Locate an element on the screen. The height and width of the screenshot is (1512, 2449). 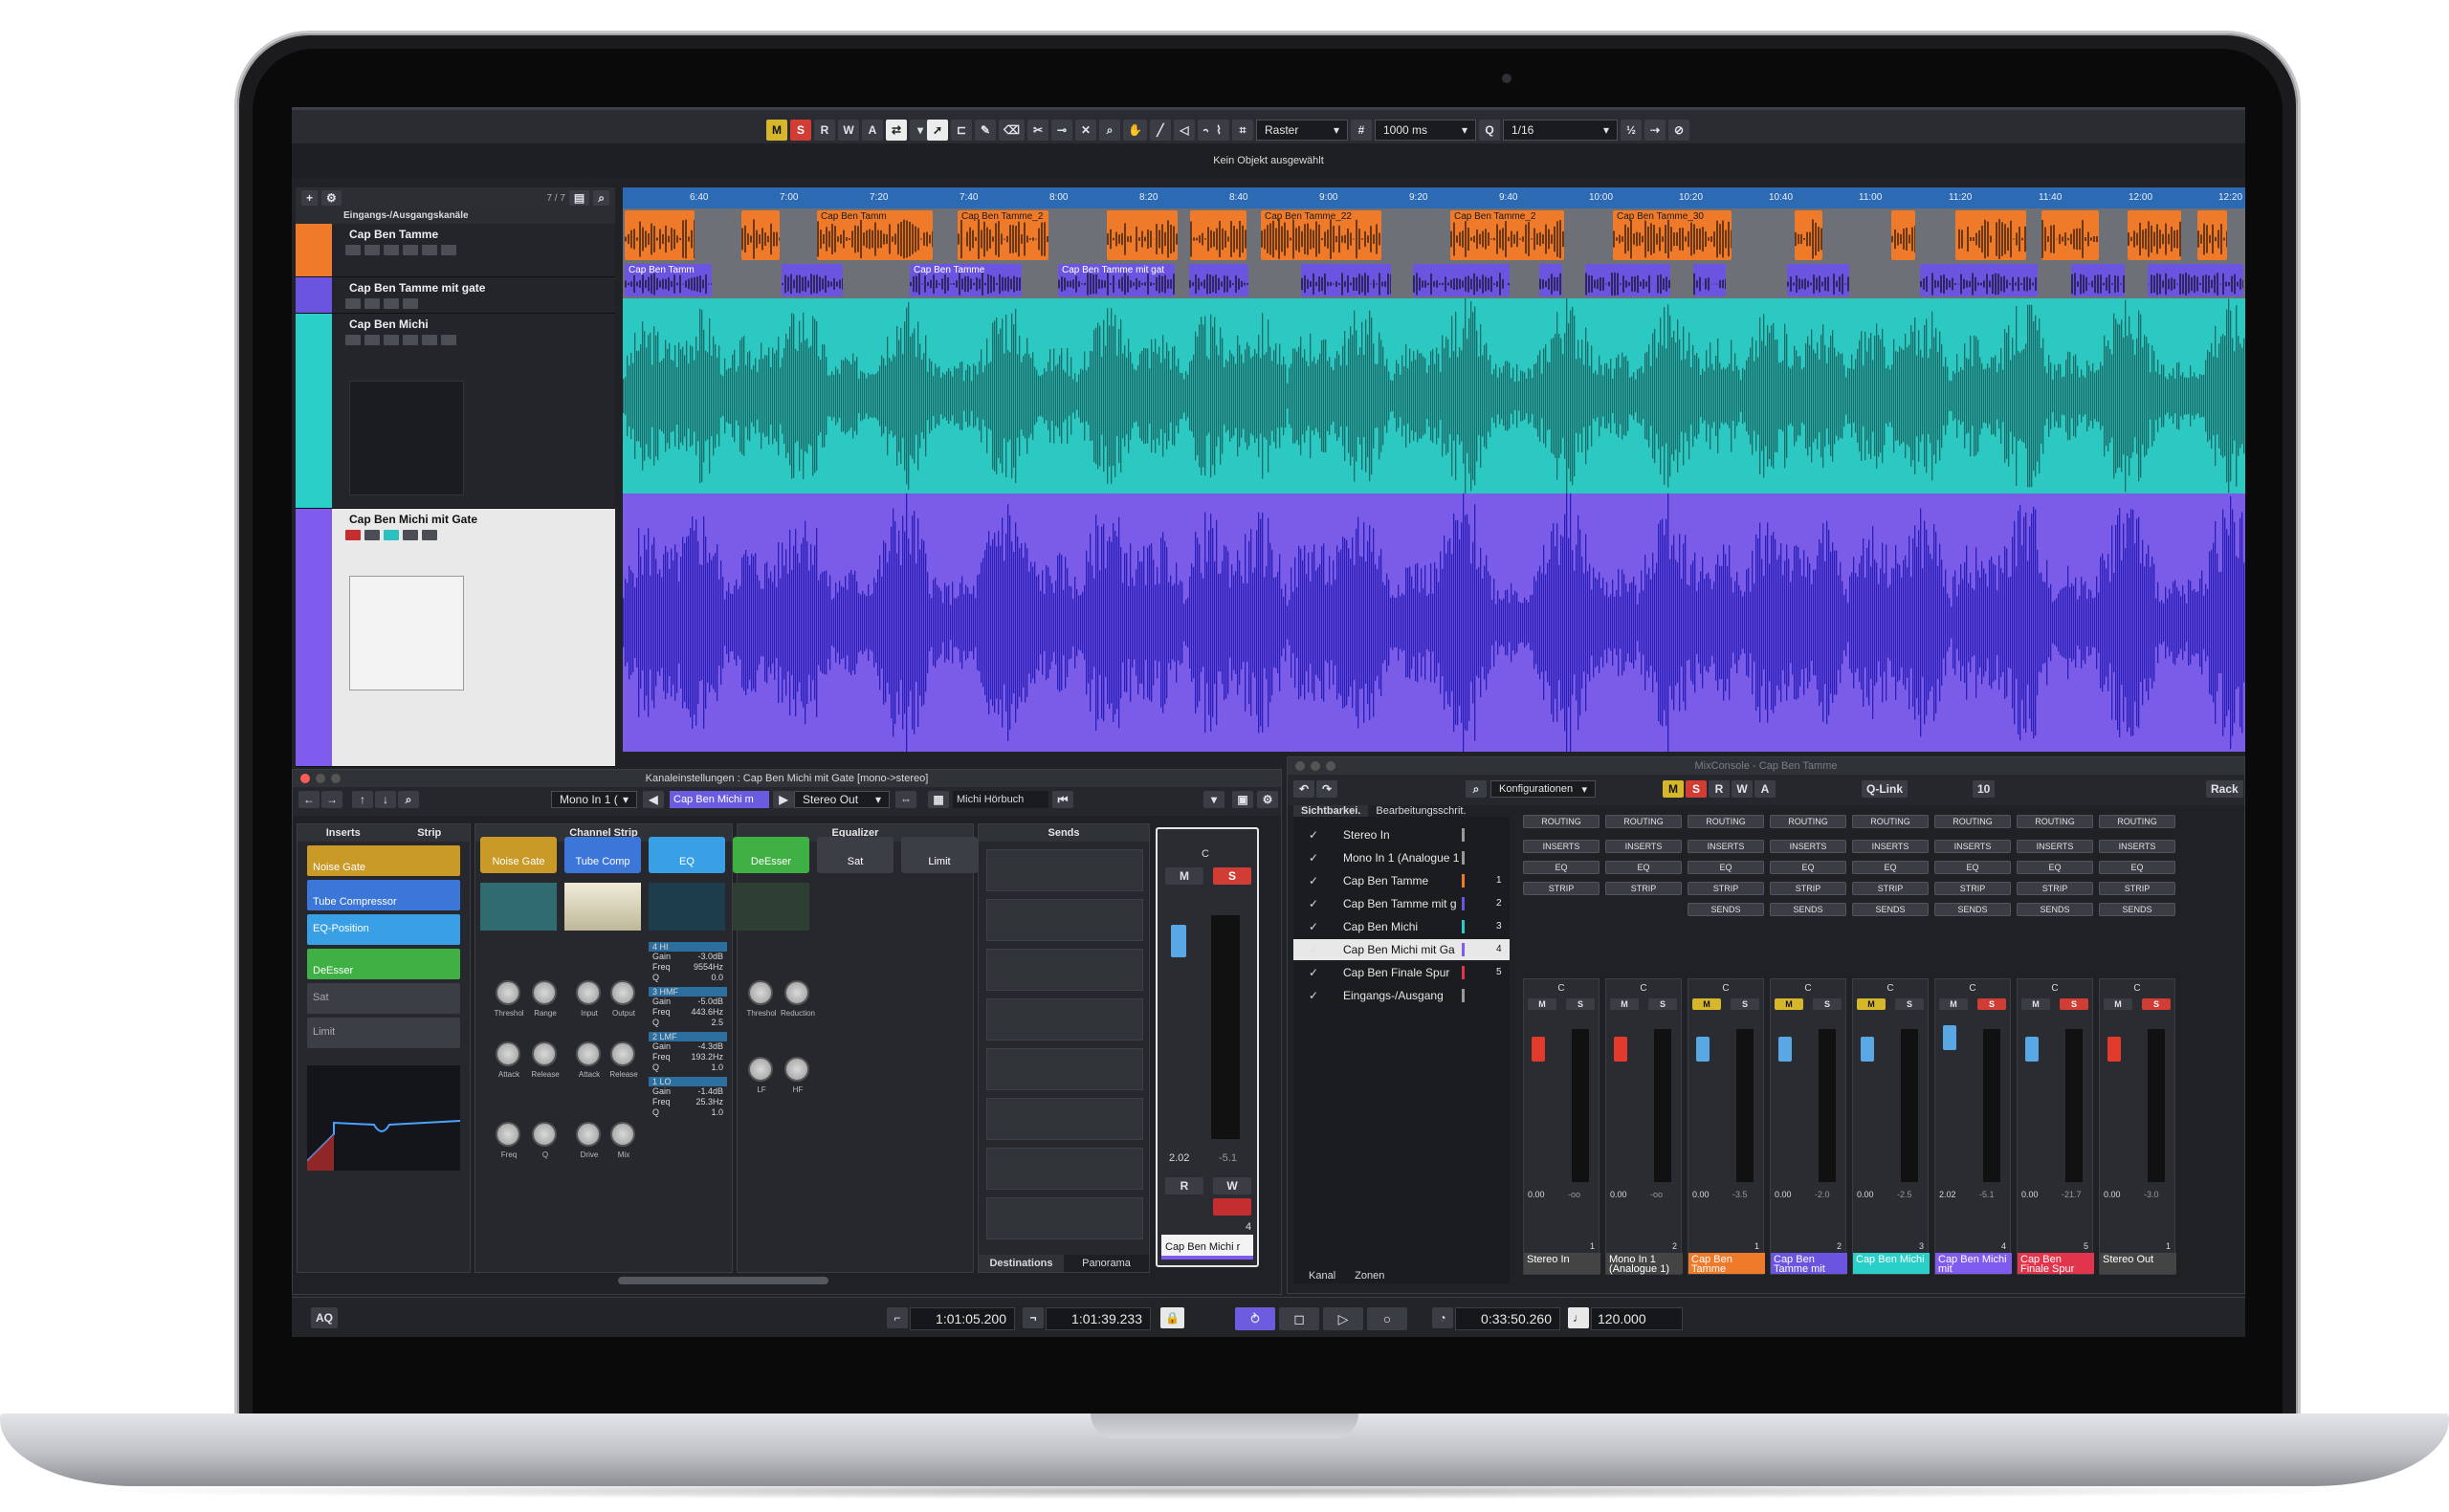
rack-strip-button: STRIP is located at coordinates (2055, 888).